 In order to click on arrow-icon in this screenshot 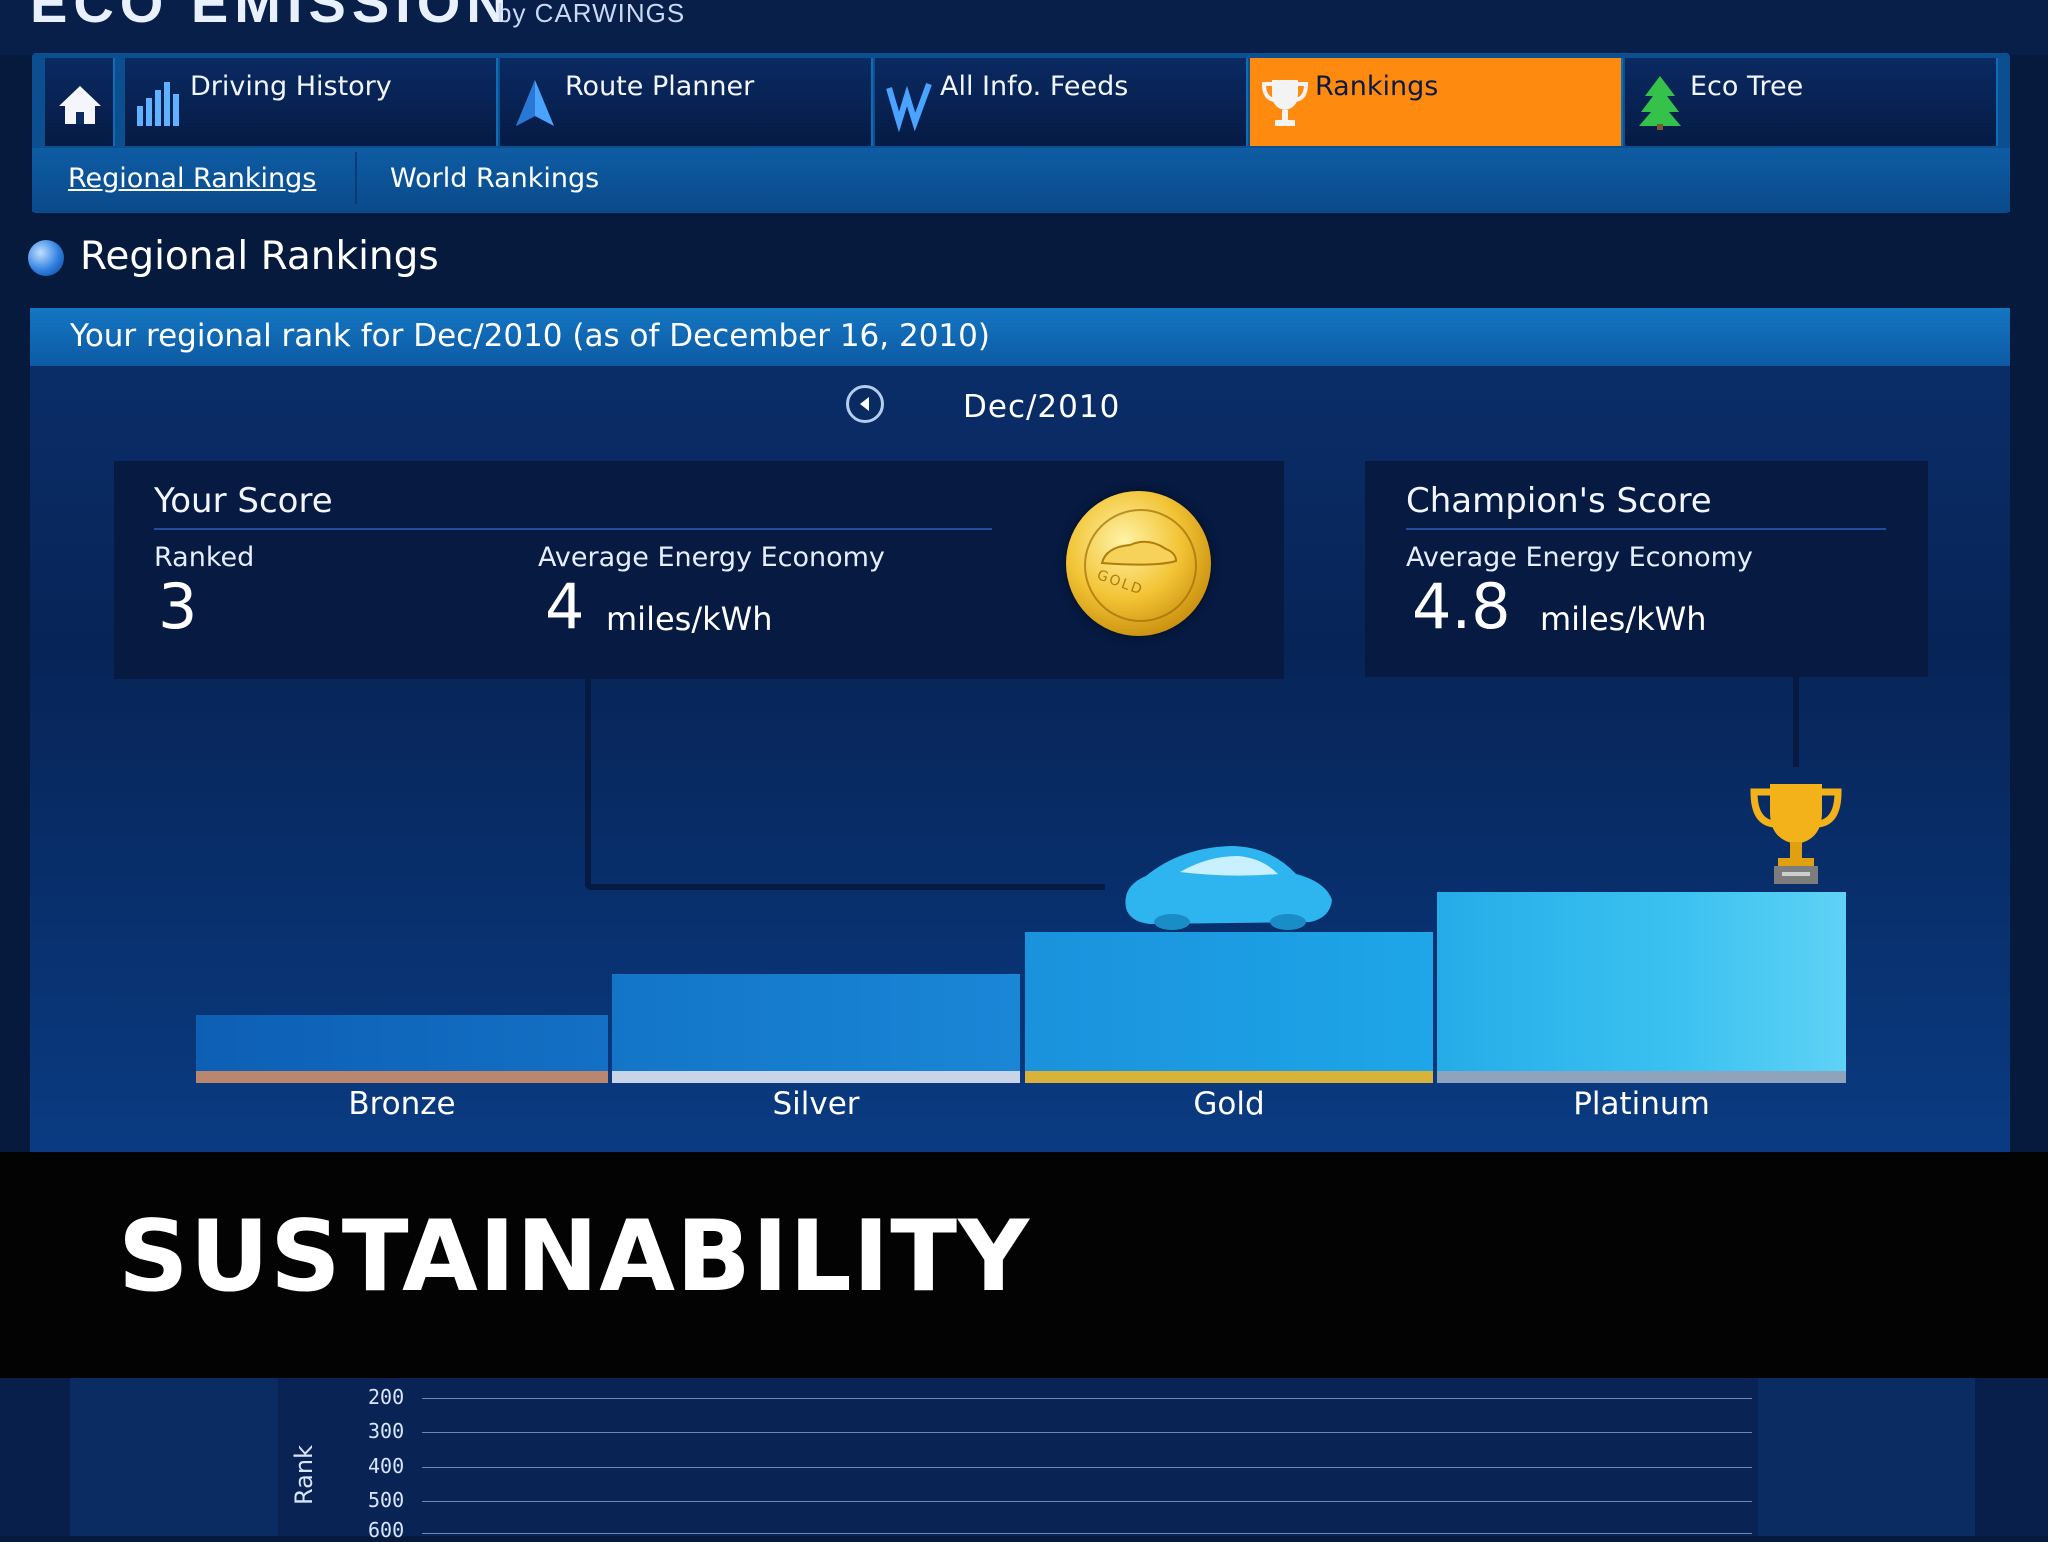, I will do `click(535, 103)`.